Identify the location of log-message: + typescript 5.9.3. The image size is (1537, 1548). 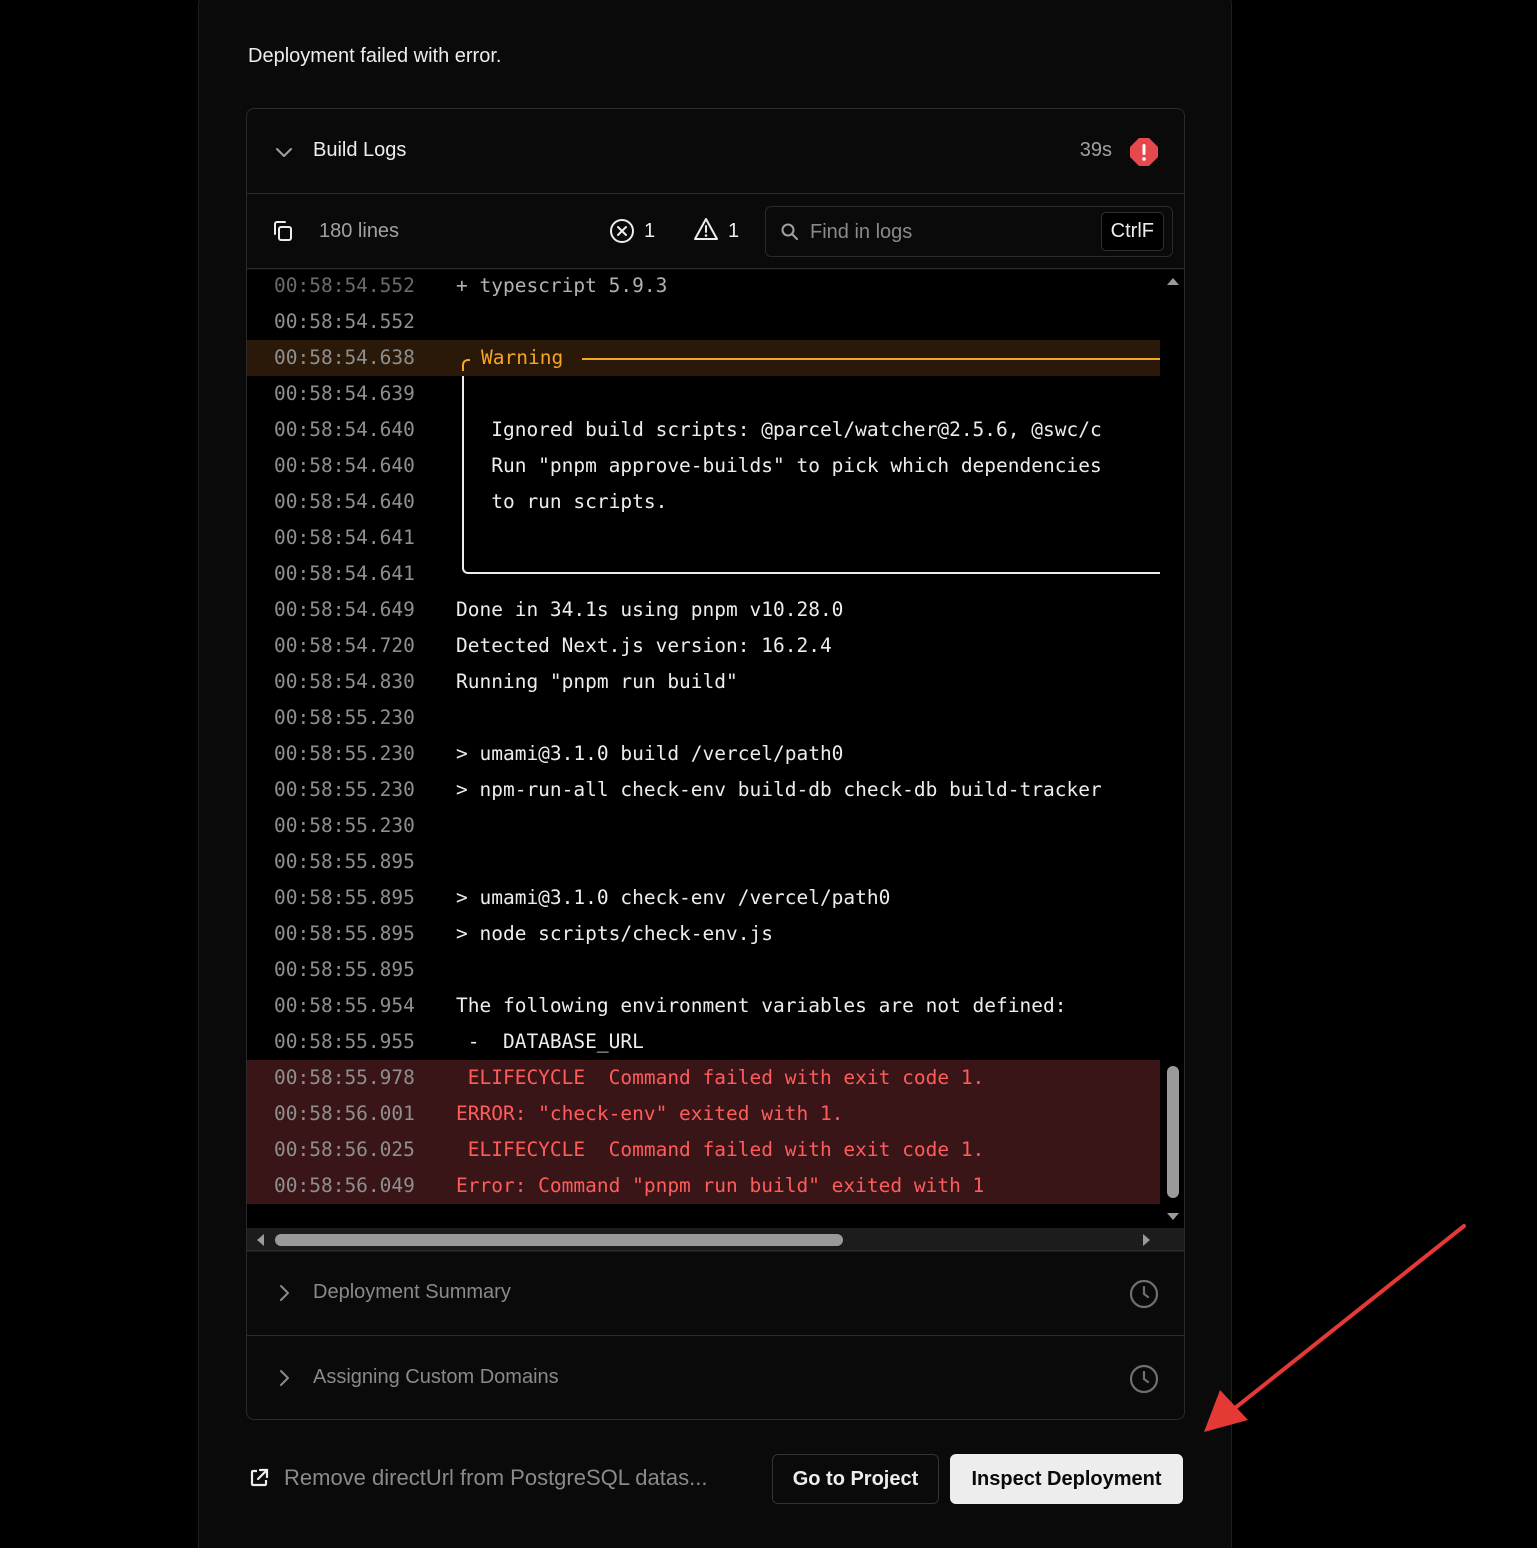
(562, 285).